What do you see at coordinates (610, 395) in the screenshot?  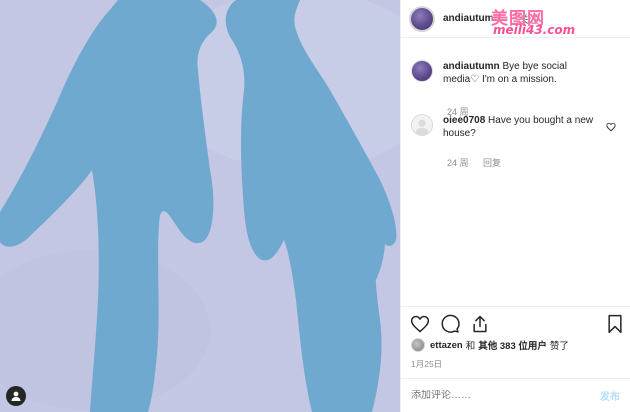 I see `post-comment-button: 发布` at bounding box center [610, 395].